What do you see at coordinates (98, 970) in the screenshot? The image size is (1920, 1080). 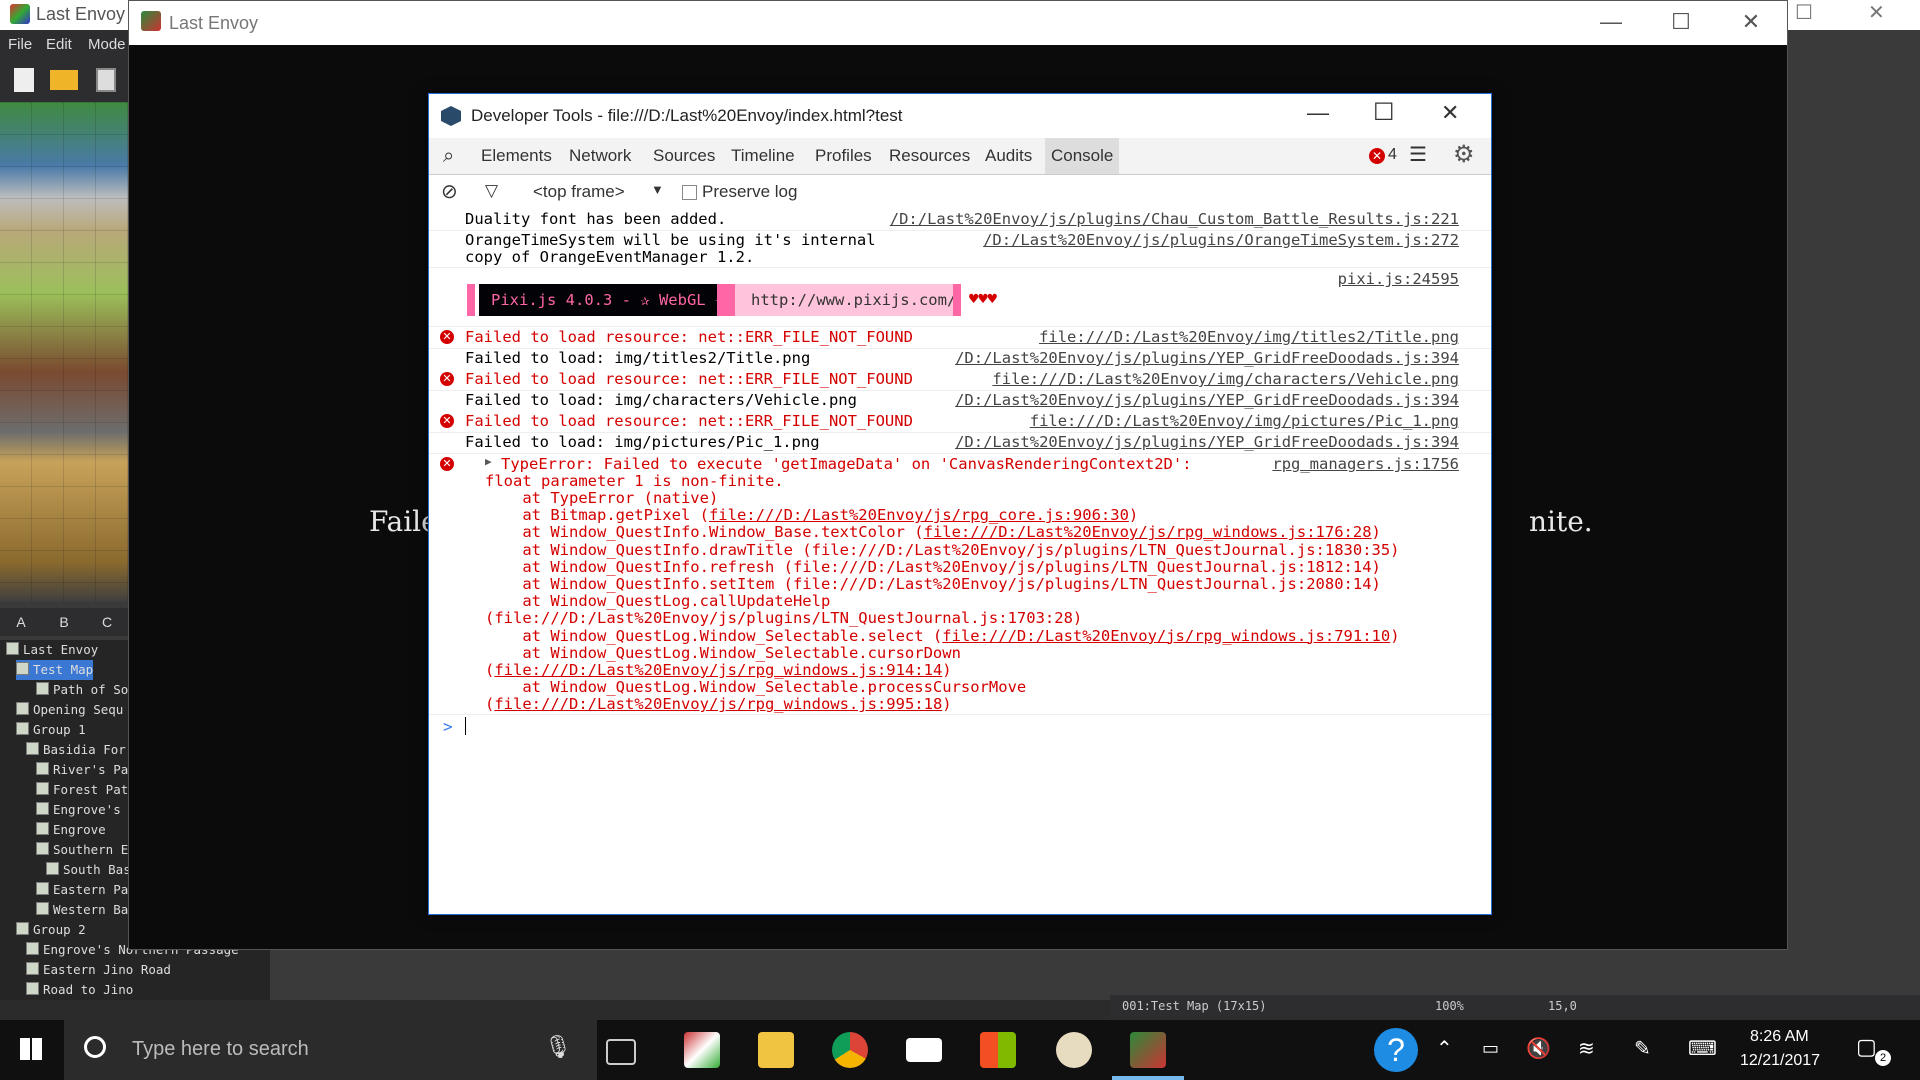 I see `tree-item: Eastern Jino Road` at bounding box center [98, 970].